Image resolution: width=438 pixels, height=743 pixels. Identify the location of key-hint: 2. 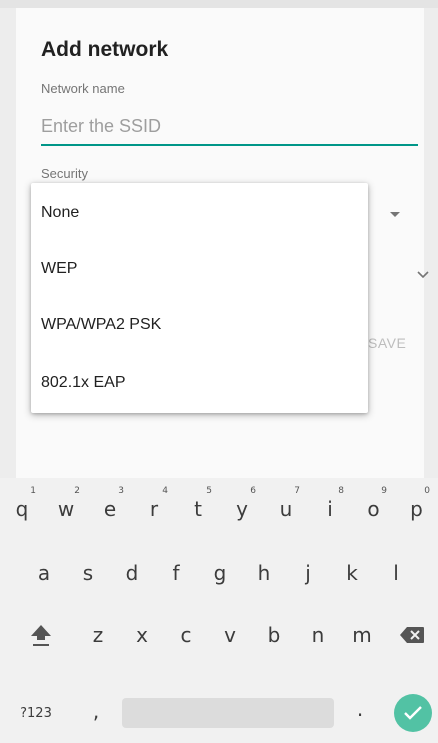
(77, 491).